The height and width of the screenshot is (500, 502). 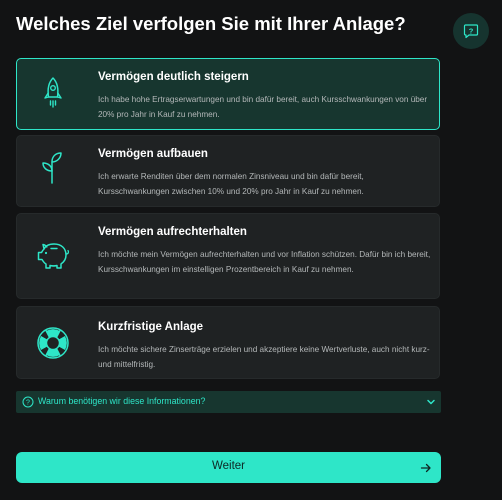 What do you see at coordinates (151, 327) in the screenshot?
I see `option-title: Kurzfristige Anlage` at bounding box center [151, 327].